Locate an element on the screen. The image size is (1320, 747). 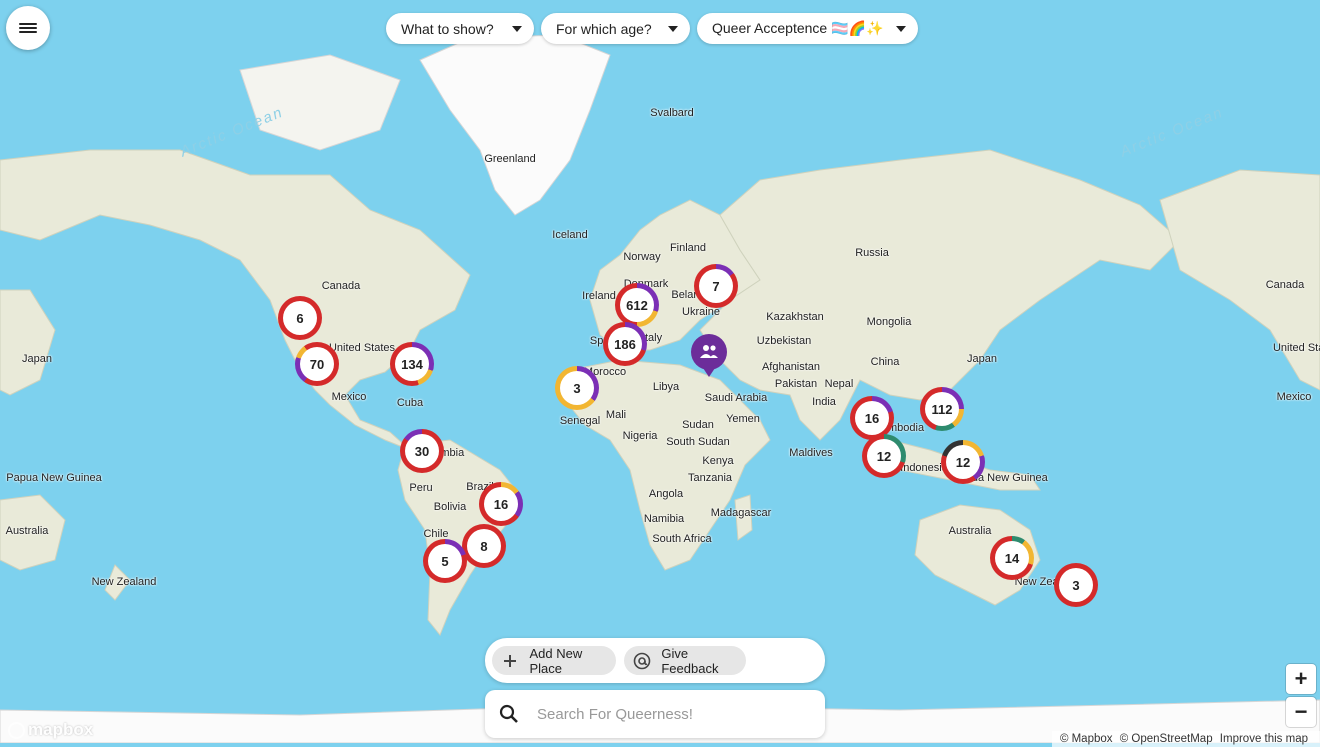
cluster-marker: 7 is located at coordinates (716, 286).